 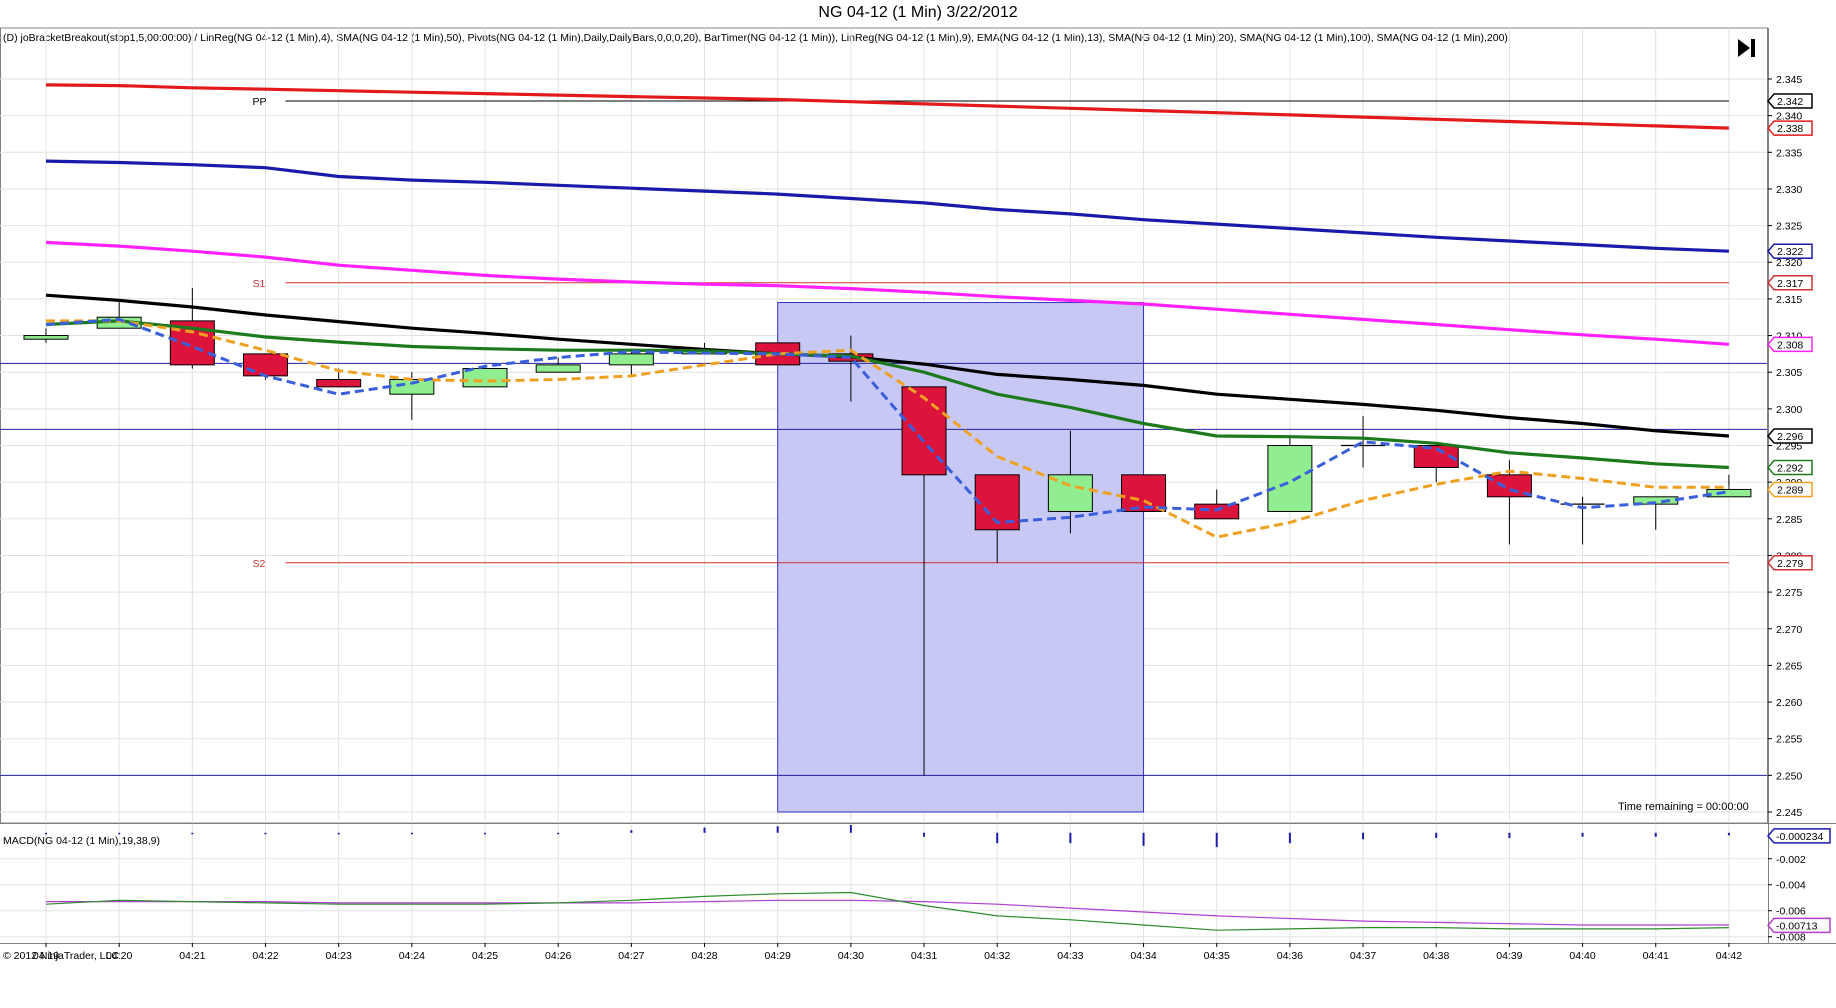 I want to click on pivot-label-s2: S2, so click(x=259, y=564).